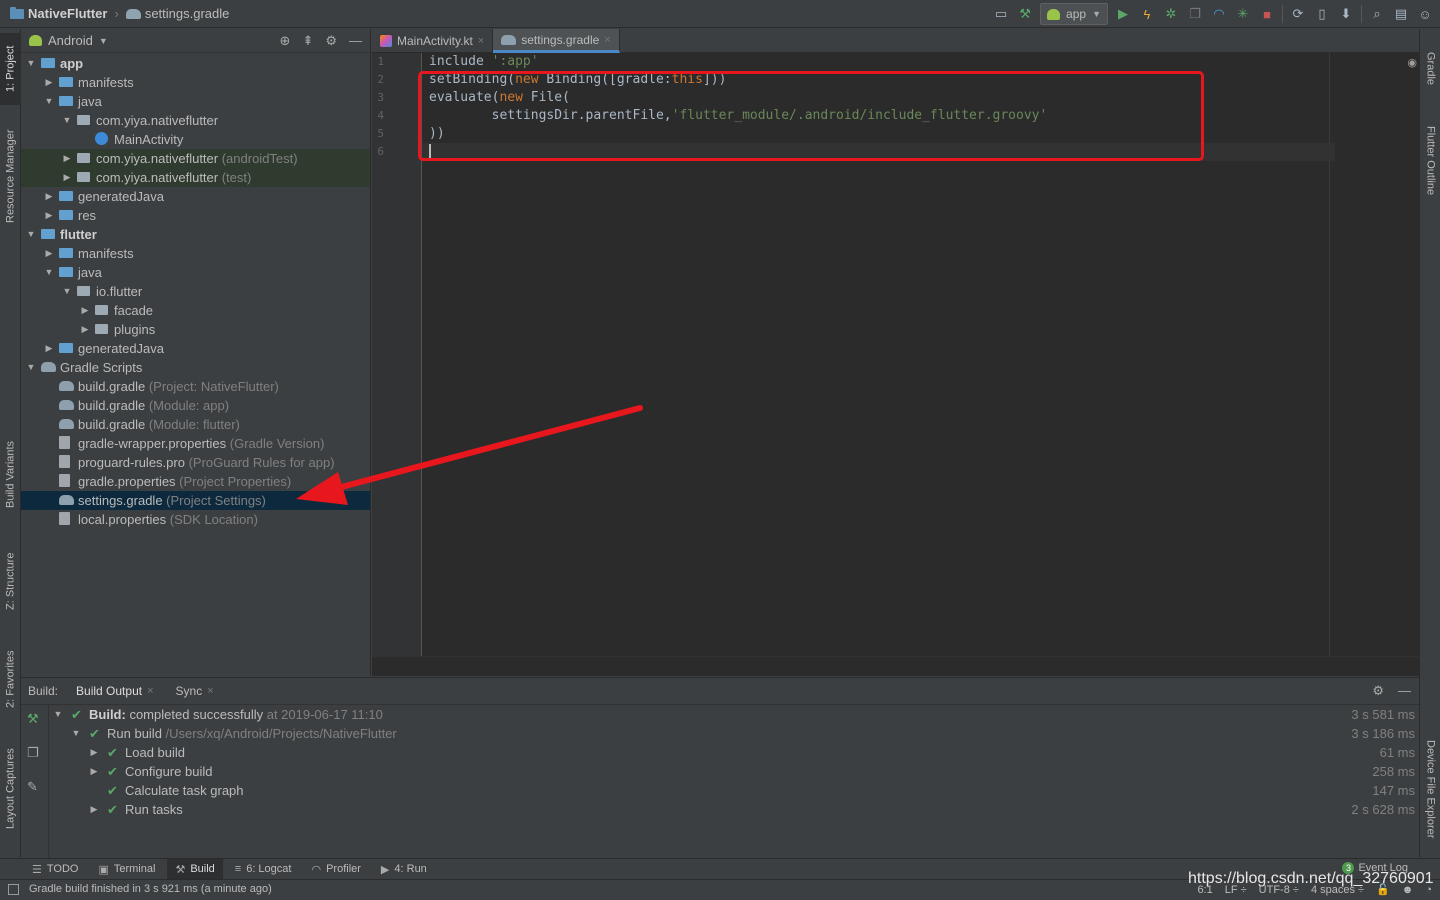 Image resolution: width=1440 pixels, height=900 pixels. I want to click on layout-icon: ▭, so click(1001, 14).